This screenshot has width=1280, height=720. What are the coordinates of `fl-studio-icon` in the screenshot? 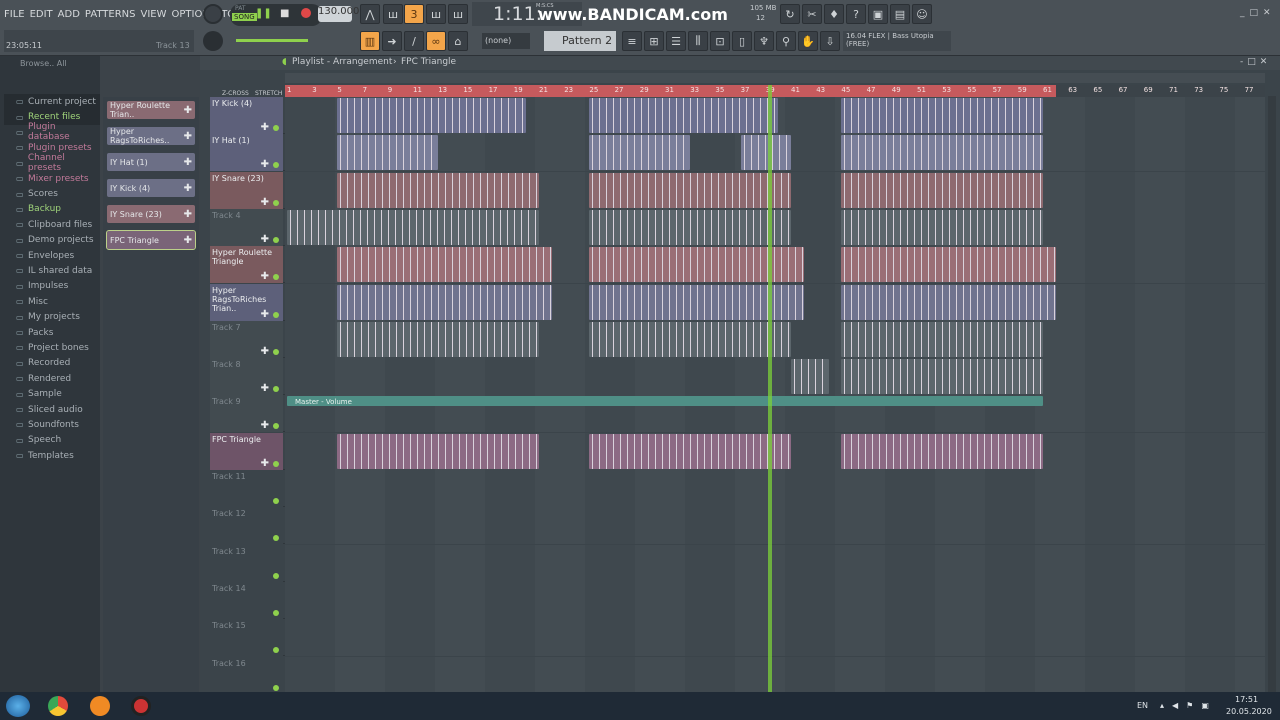 It's located at (100, 706).